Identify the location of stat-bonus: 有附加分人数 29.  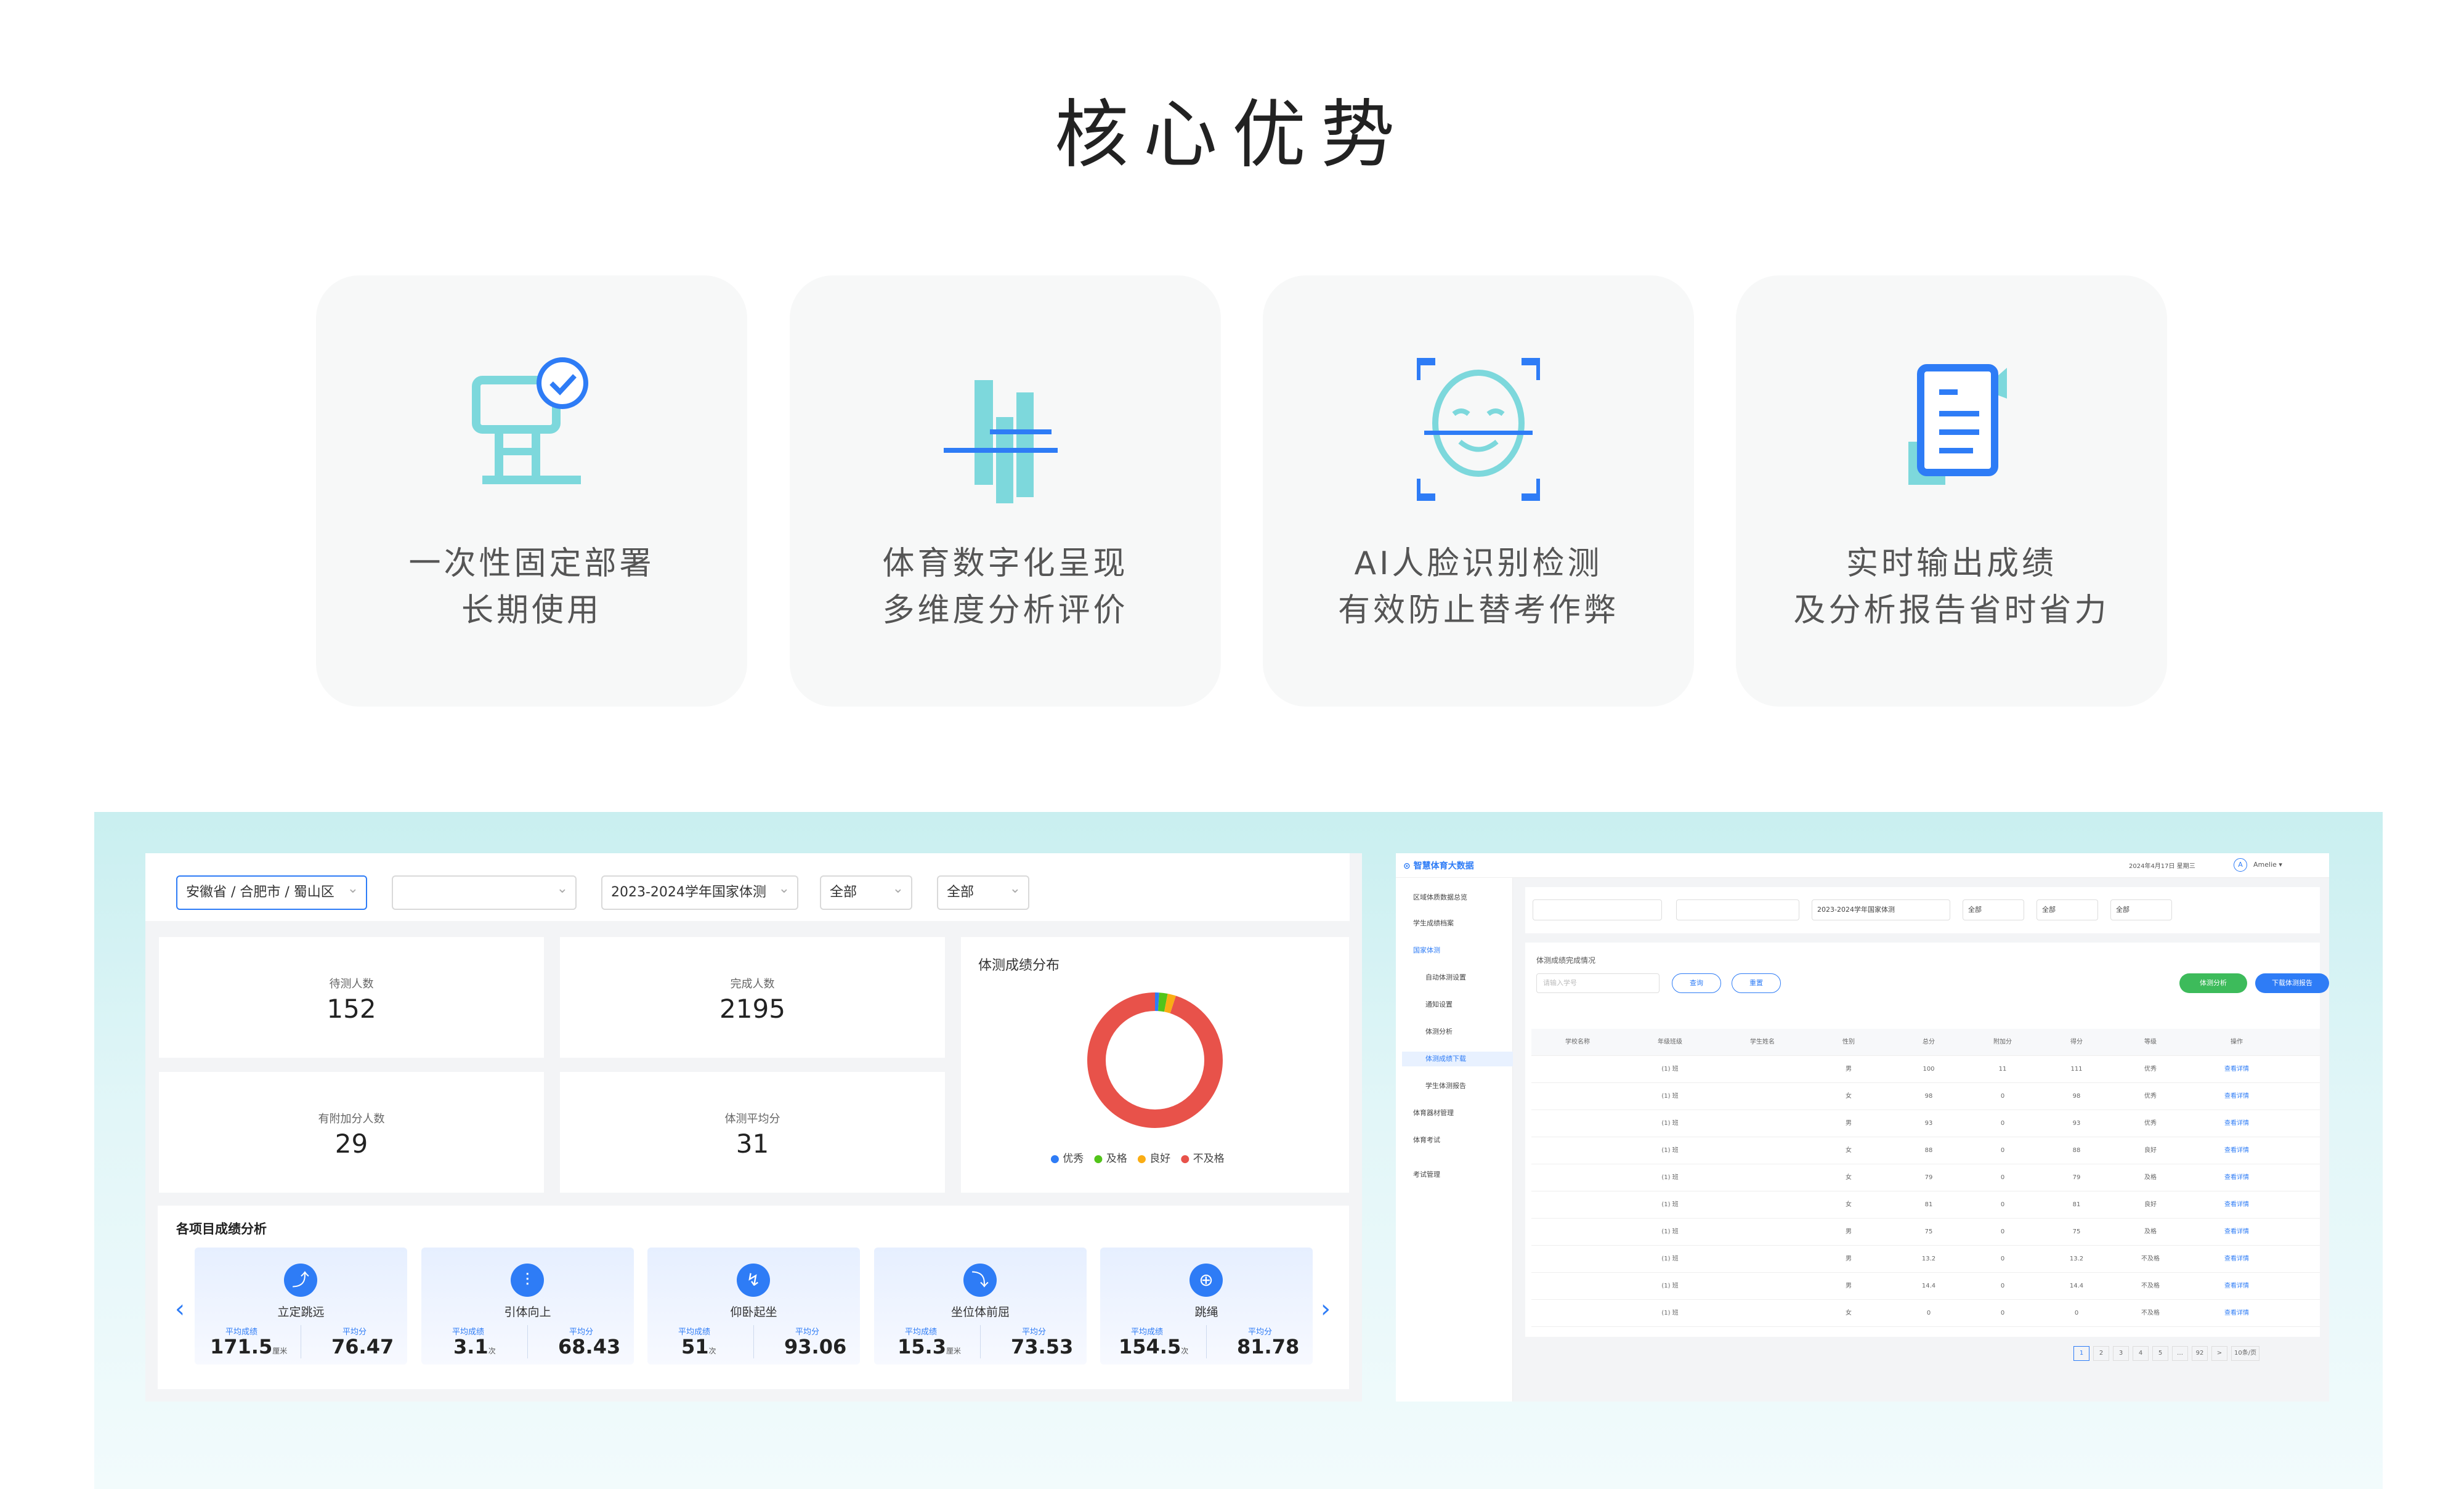
(351, 1132).